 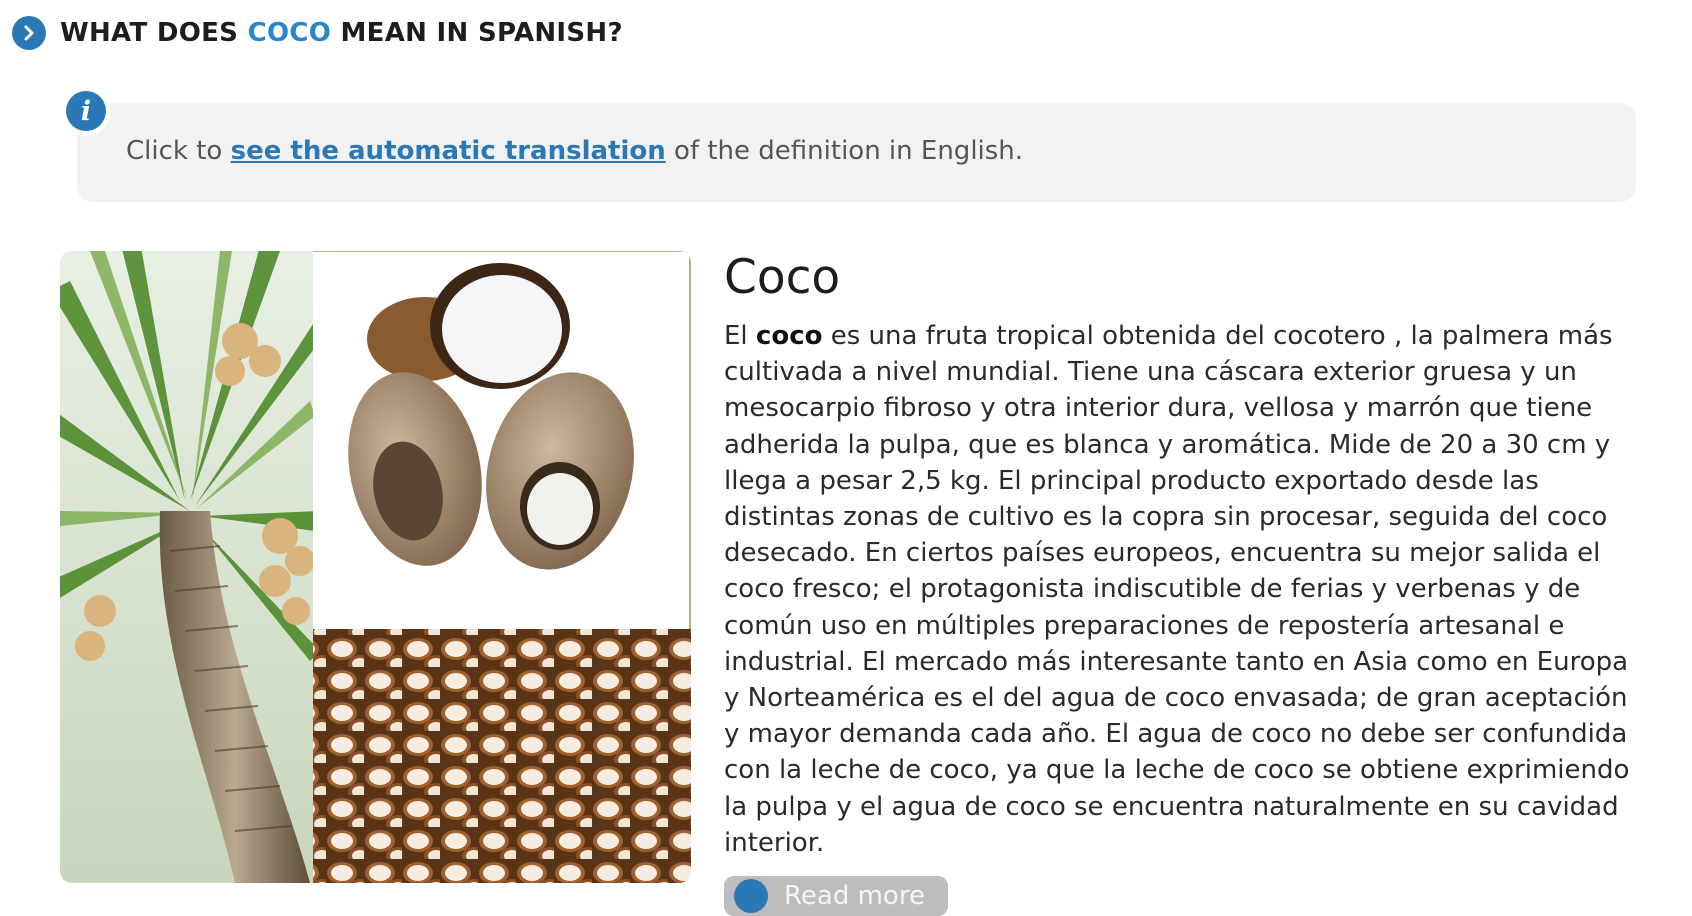 I want to click on read-more-label: Read more, so click(x=854, y=896).